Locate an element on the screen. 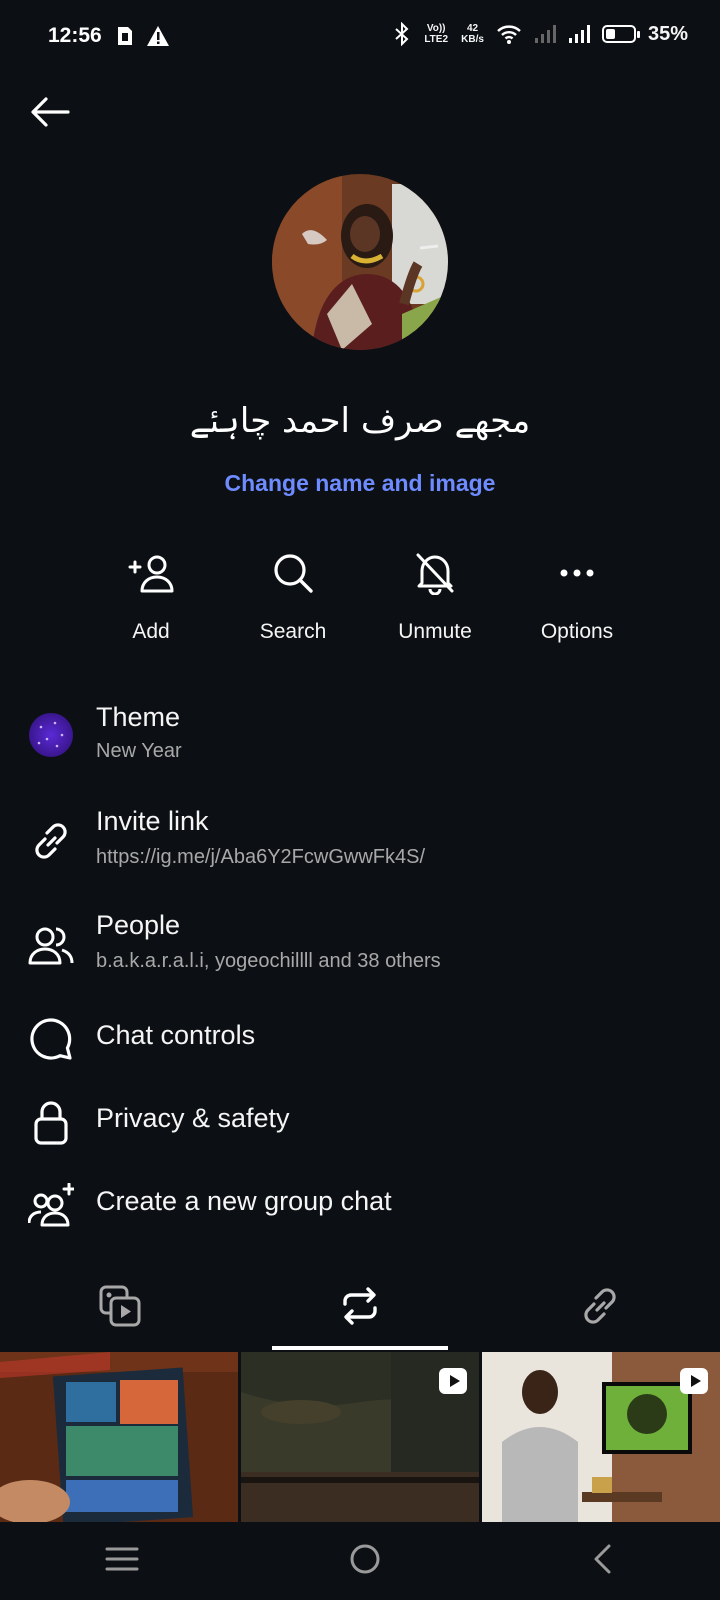 The image size is (720, 1600). create-group-row: Create a new group chat is located at coordinates (360, 1208).